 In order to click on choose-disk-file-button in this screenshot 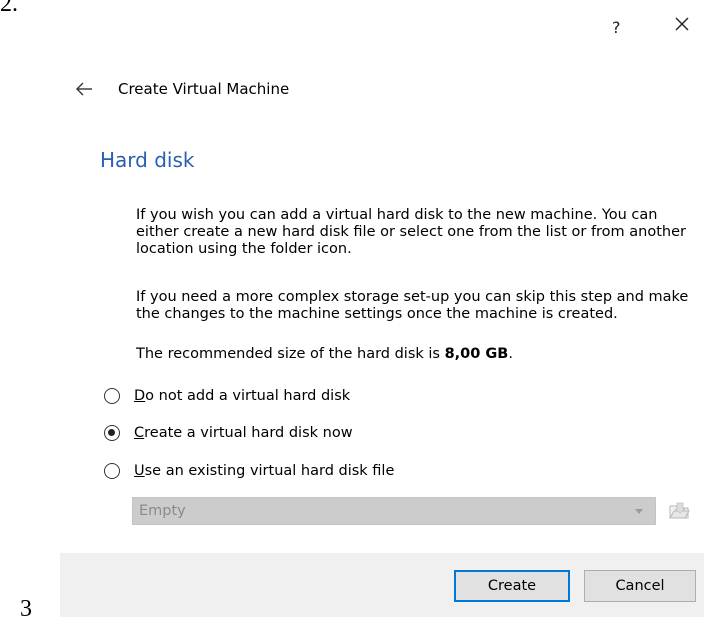, I will do `click(679, 511)`.